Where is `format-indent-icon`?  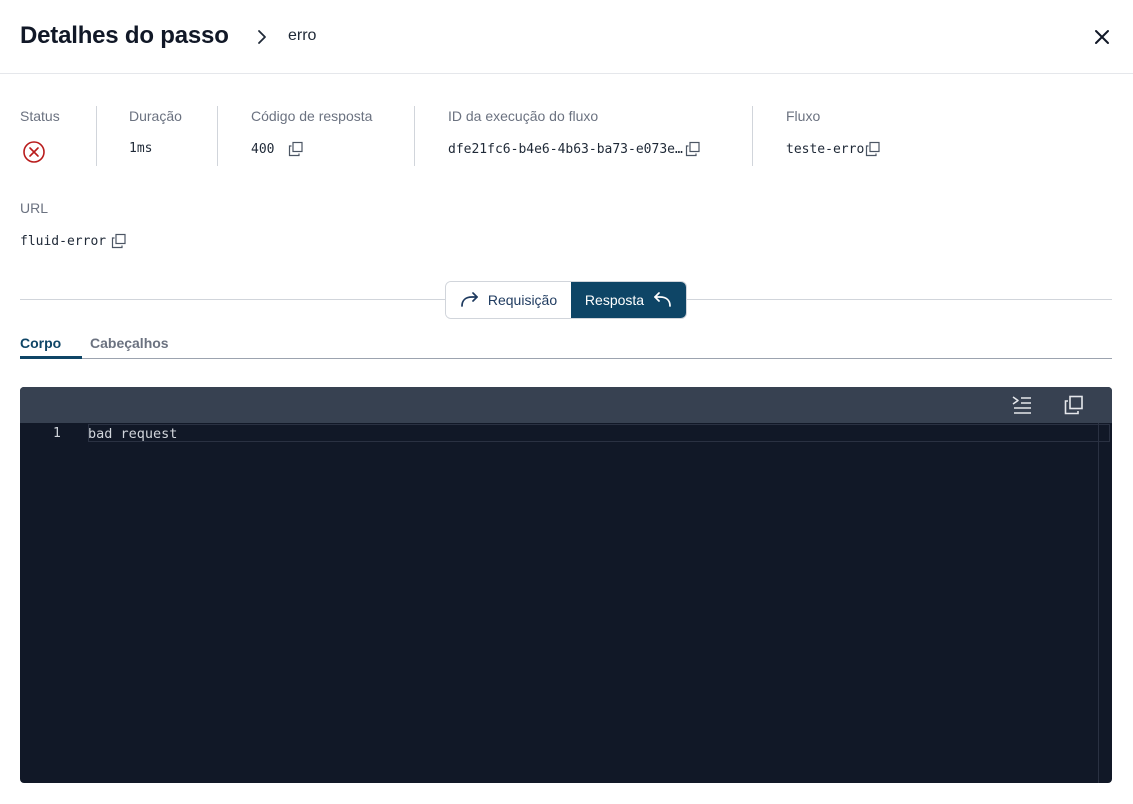
format-indent-icon is located at coordinates (1022, 405).